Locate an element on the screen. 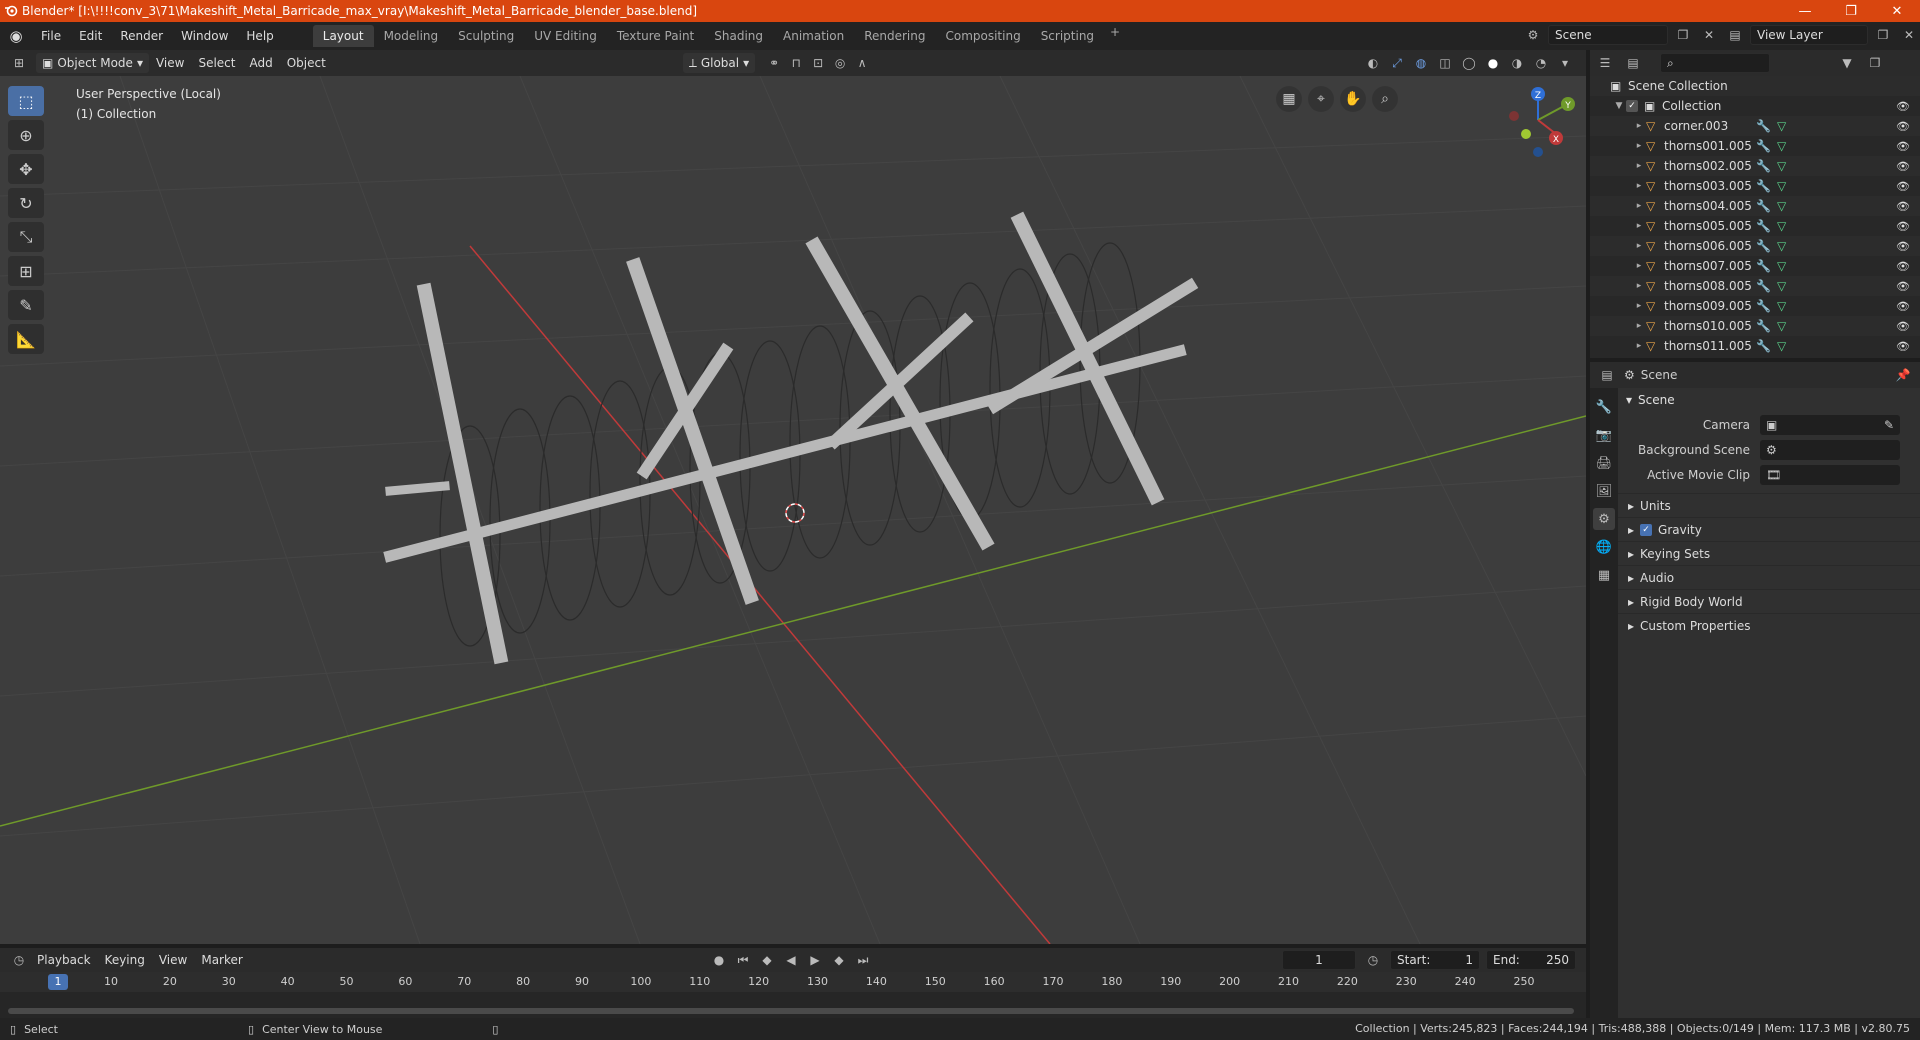 This screenshot has width=1920, height=1040. transform-orientation-dropdown: ⟂ Global ▾ is located at coordinates (719, 63).